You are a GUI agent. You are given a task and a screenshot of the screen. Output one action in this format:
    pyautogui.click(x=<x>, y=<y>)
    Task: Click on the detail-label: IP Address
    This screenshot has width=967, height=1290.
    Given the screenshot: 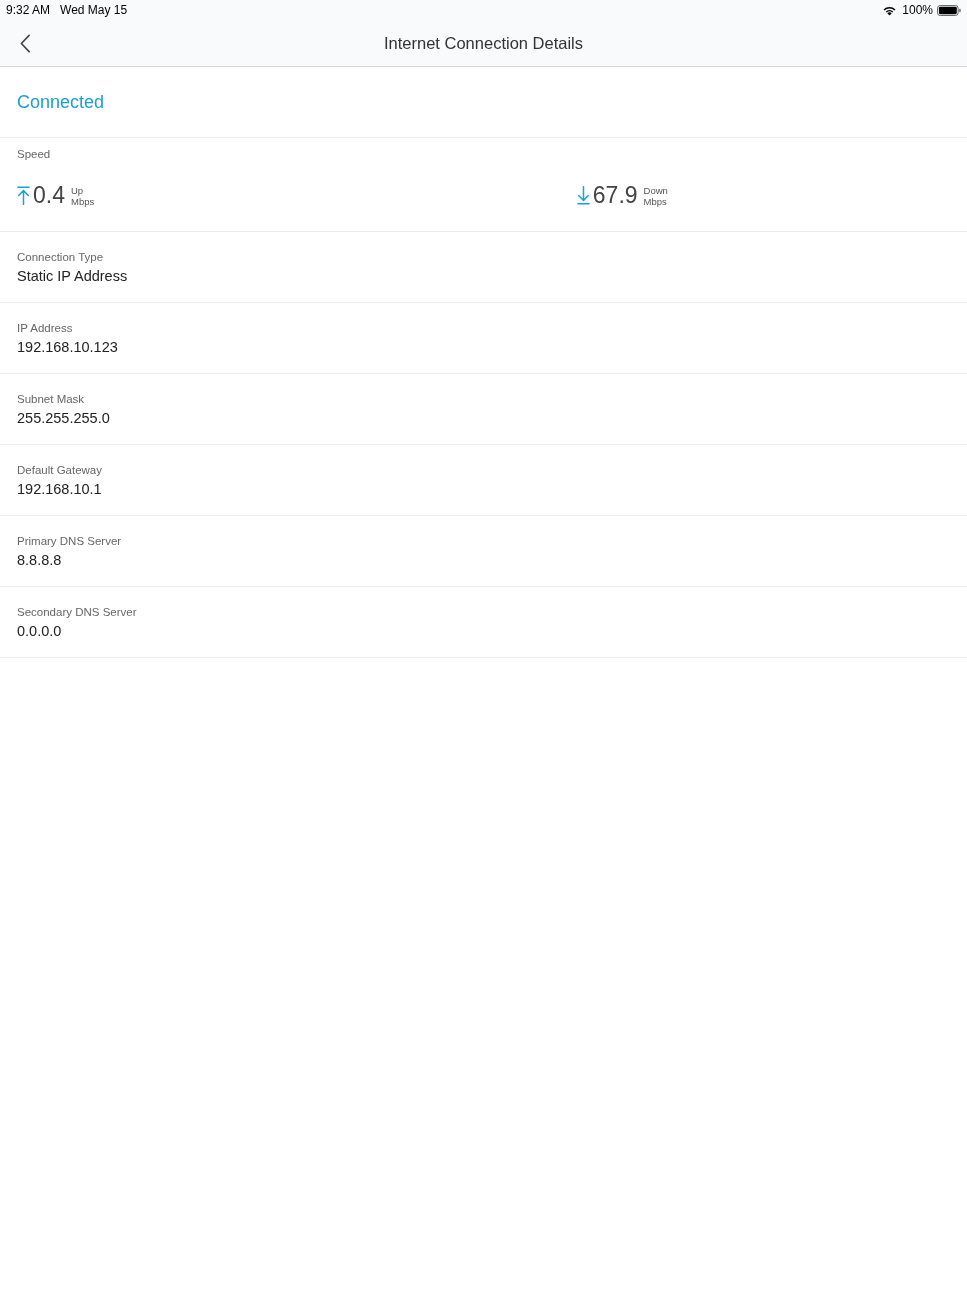 What is the action you would take?
    pyautogui.click(x=45, y=328)
    